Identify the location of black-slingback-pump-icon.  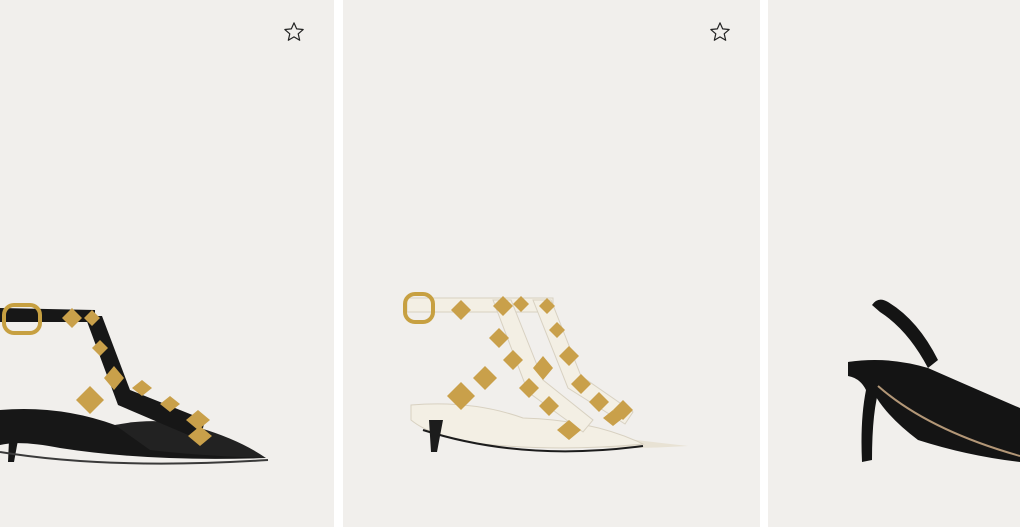
(934, 380).